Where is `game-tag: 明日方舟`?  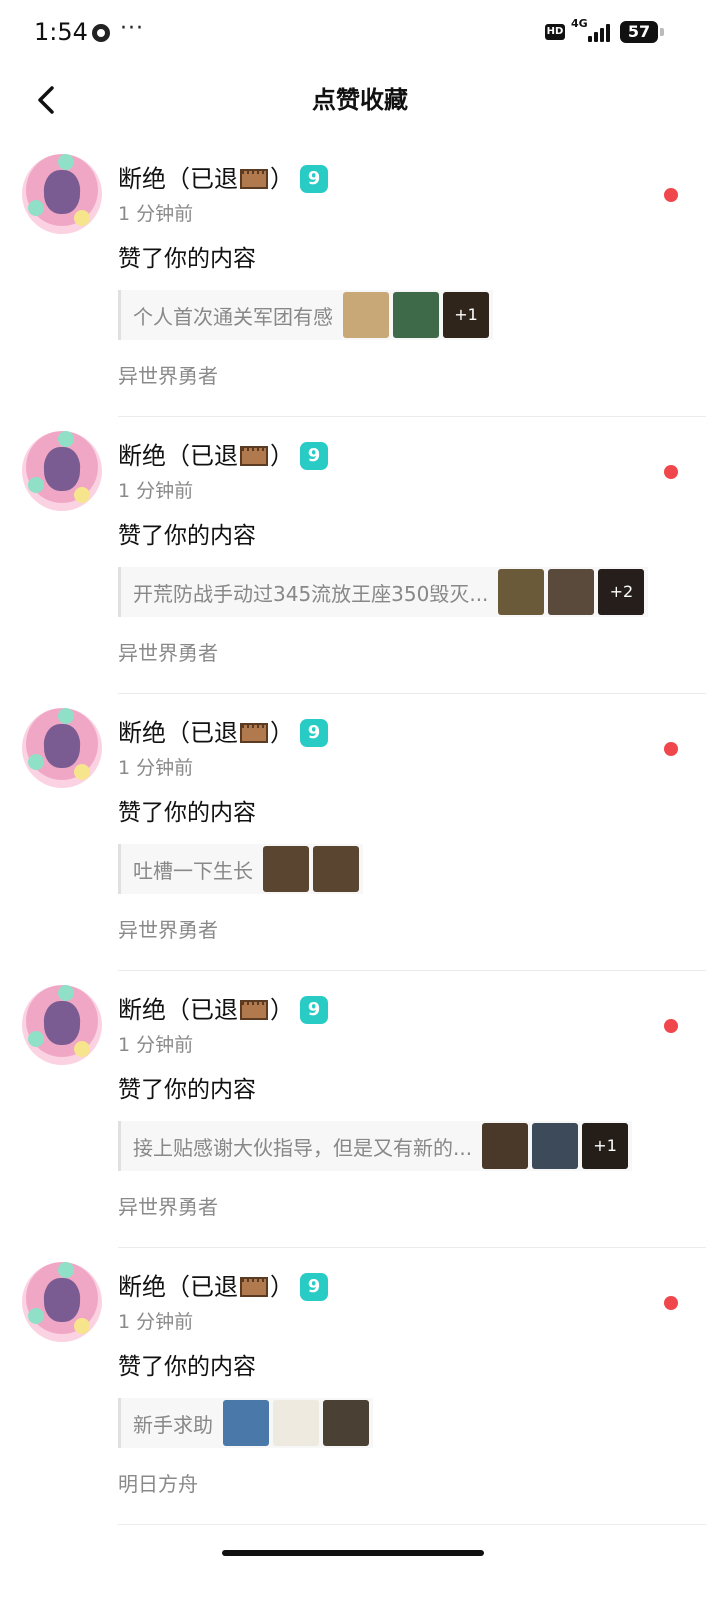 game-tag: 明日方舟 is located at coordinates (158, 1484).